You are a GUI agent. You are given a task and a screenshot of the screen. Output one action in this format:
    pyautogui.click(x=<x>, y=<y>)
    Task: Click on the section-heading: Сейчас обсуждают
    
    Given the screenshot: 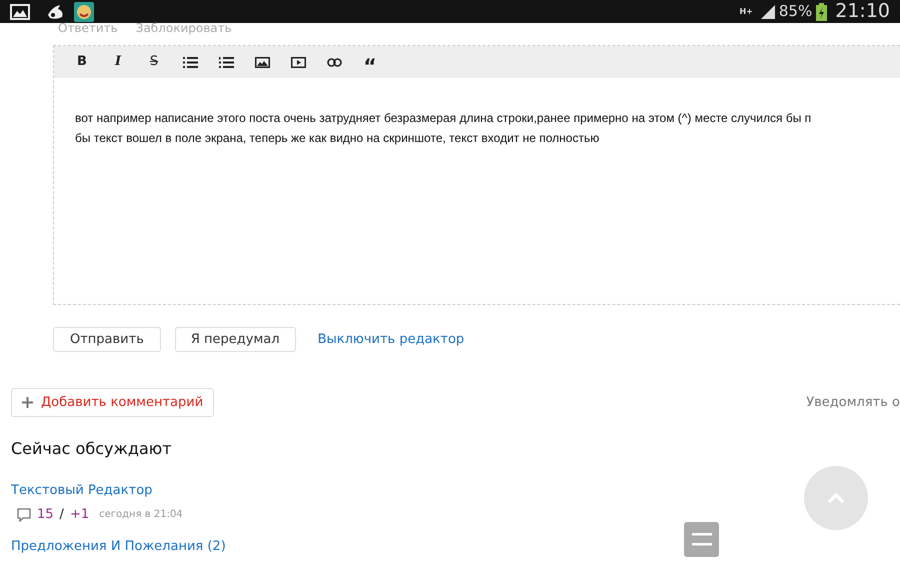 What is the action you would take?
    pyautogui.click(x=92, y=449)
    